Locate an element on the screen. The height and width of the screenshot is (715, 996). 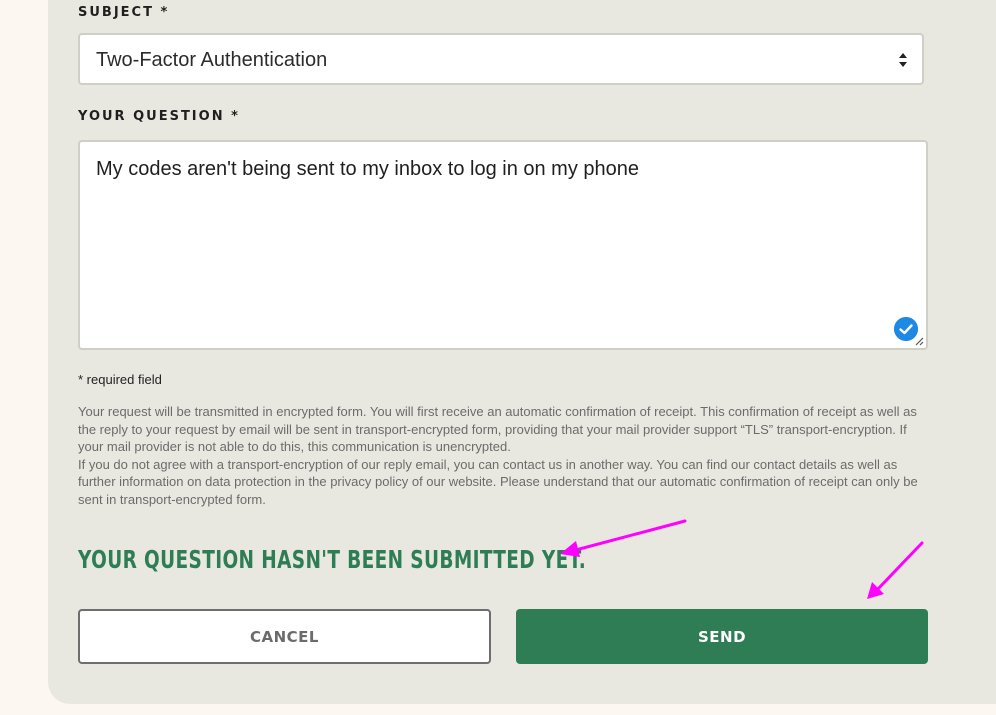
cancel-button: CANCEL is located at coordinates (284, 636).